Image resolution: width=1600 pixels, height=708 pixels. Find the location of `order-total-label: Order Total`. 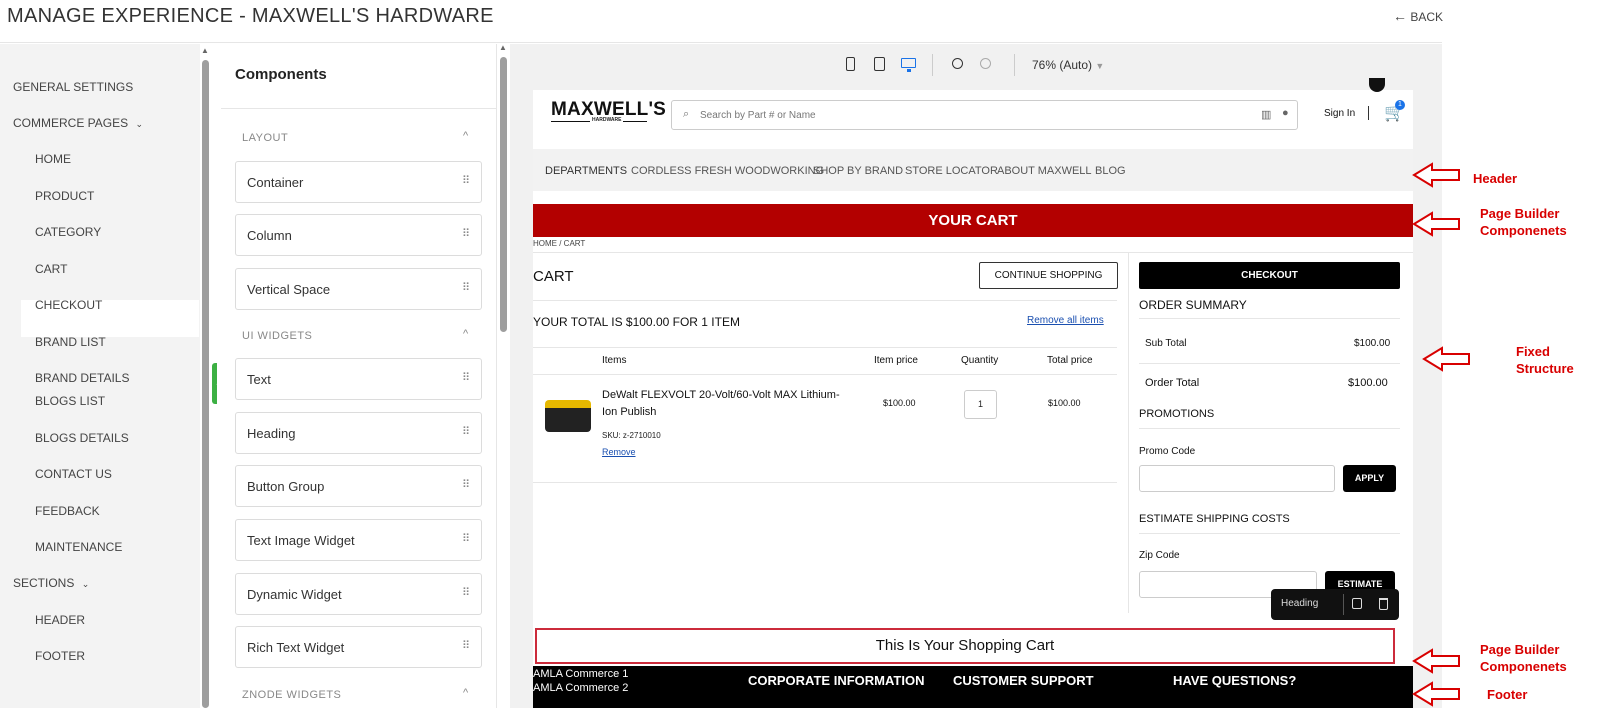

order-total-label: Order Total is located at coordinates (1172, 383).